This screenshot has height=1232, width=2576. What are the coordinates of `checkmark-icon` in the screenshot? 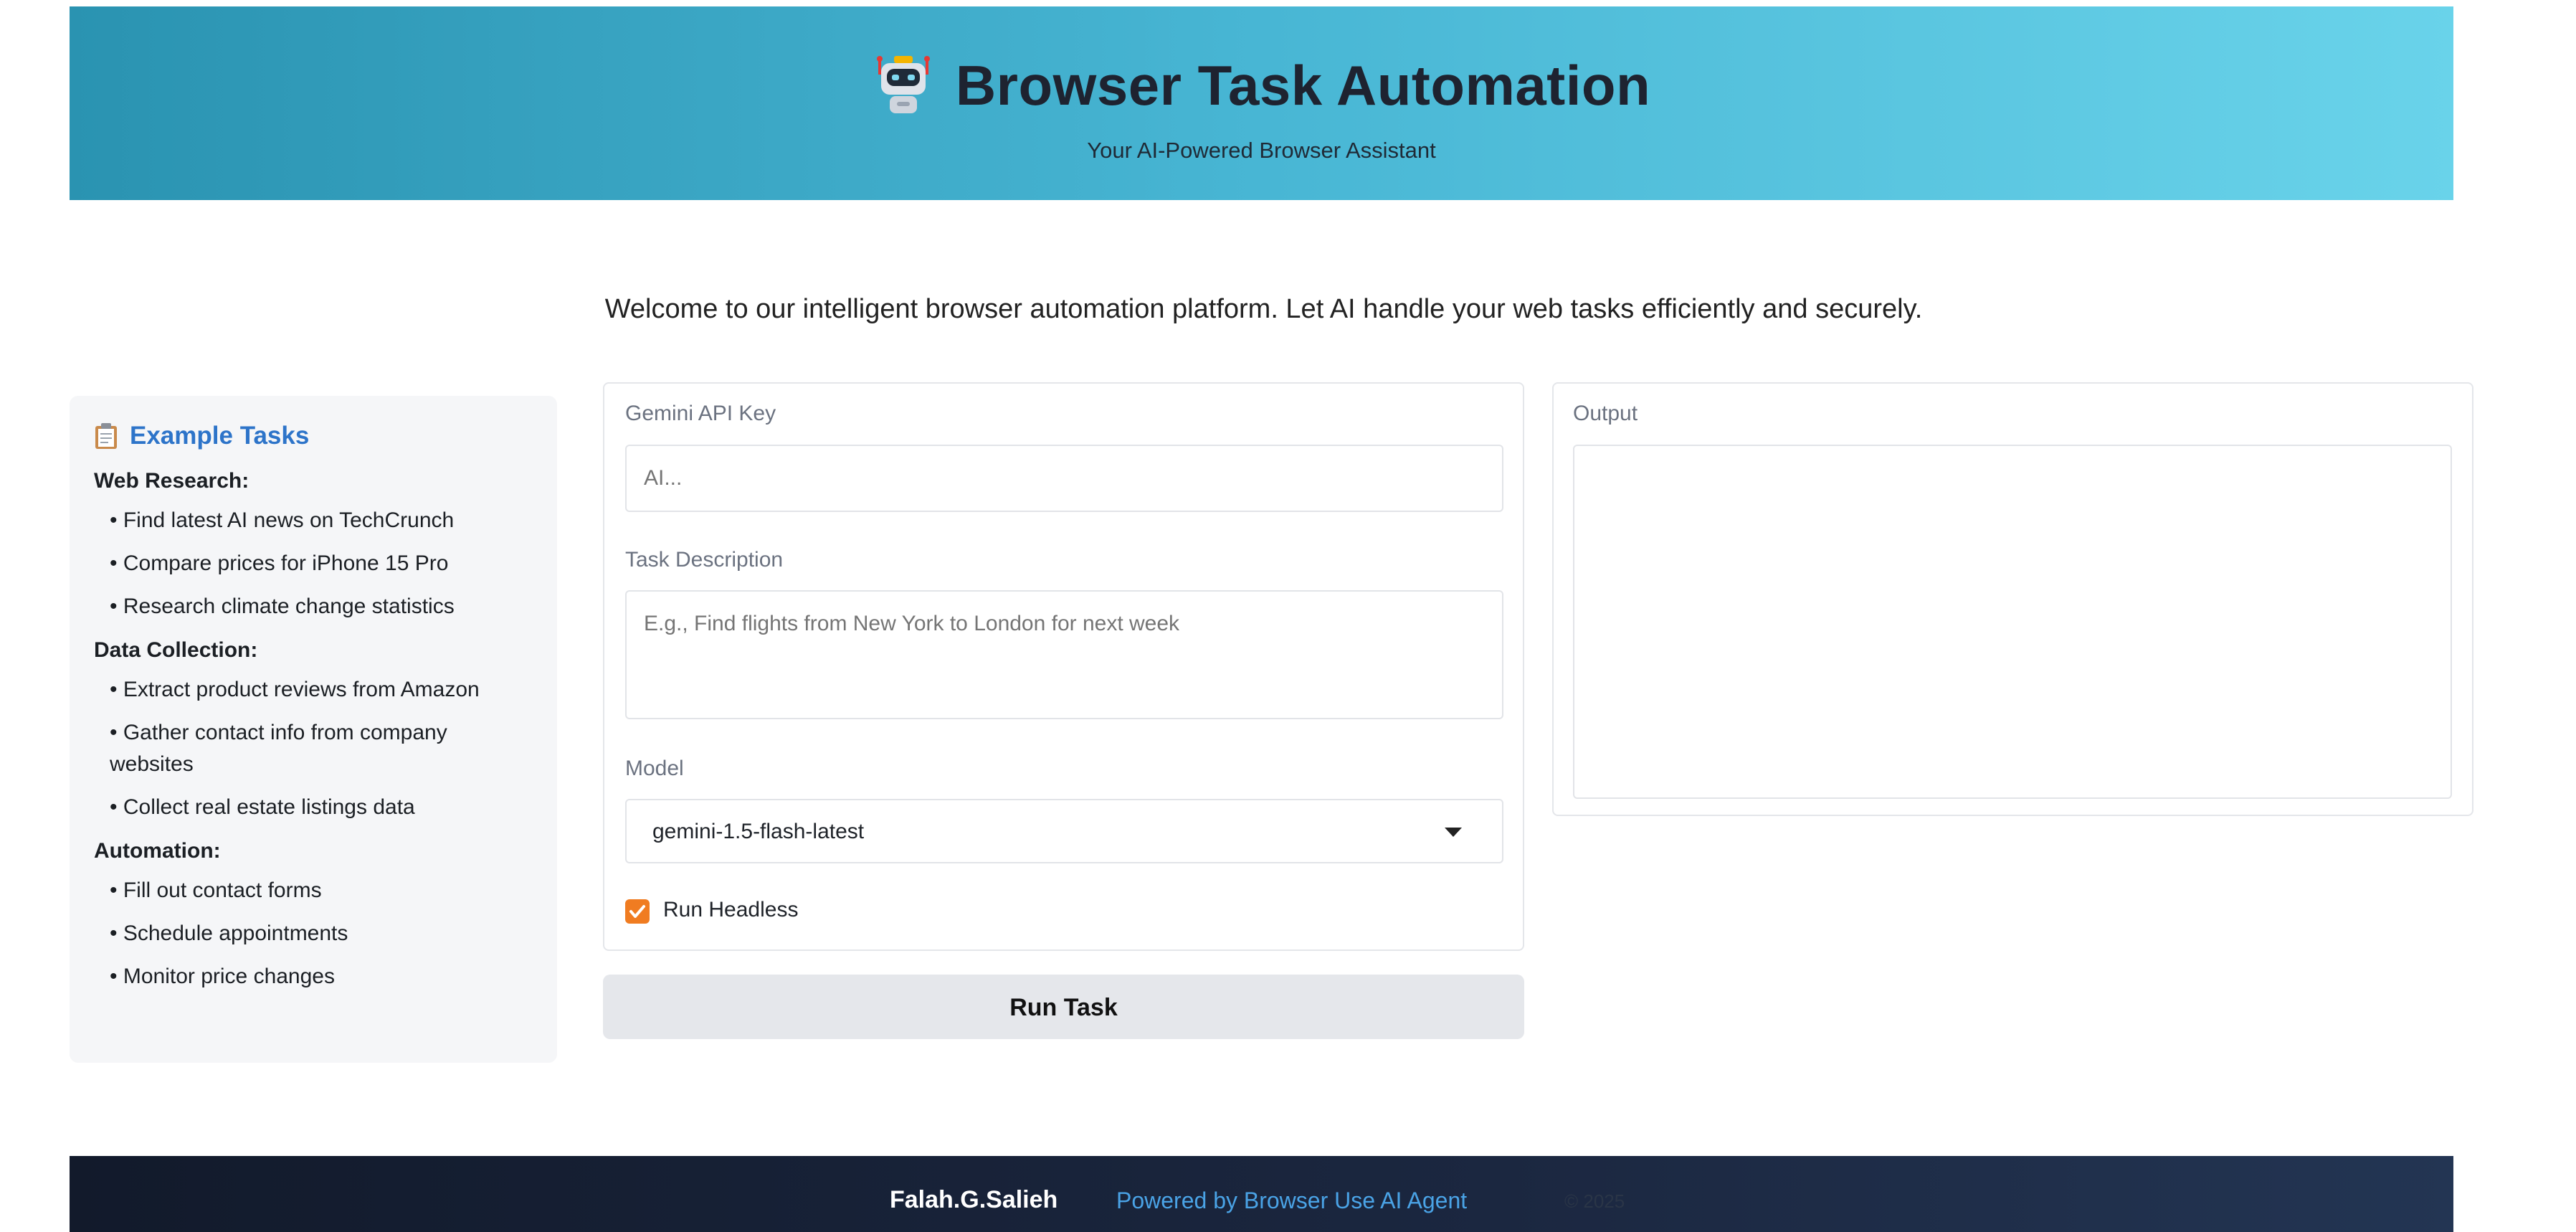 It's located at (637, 911).